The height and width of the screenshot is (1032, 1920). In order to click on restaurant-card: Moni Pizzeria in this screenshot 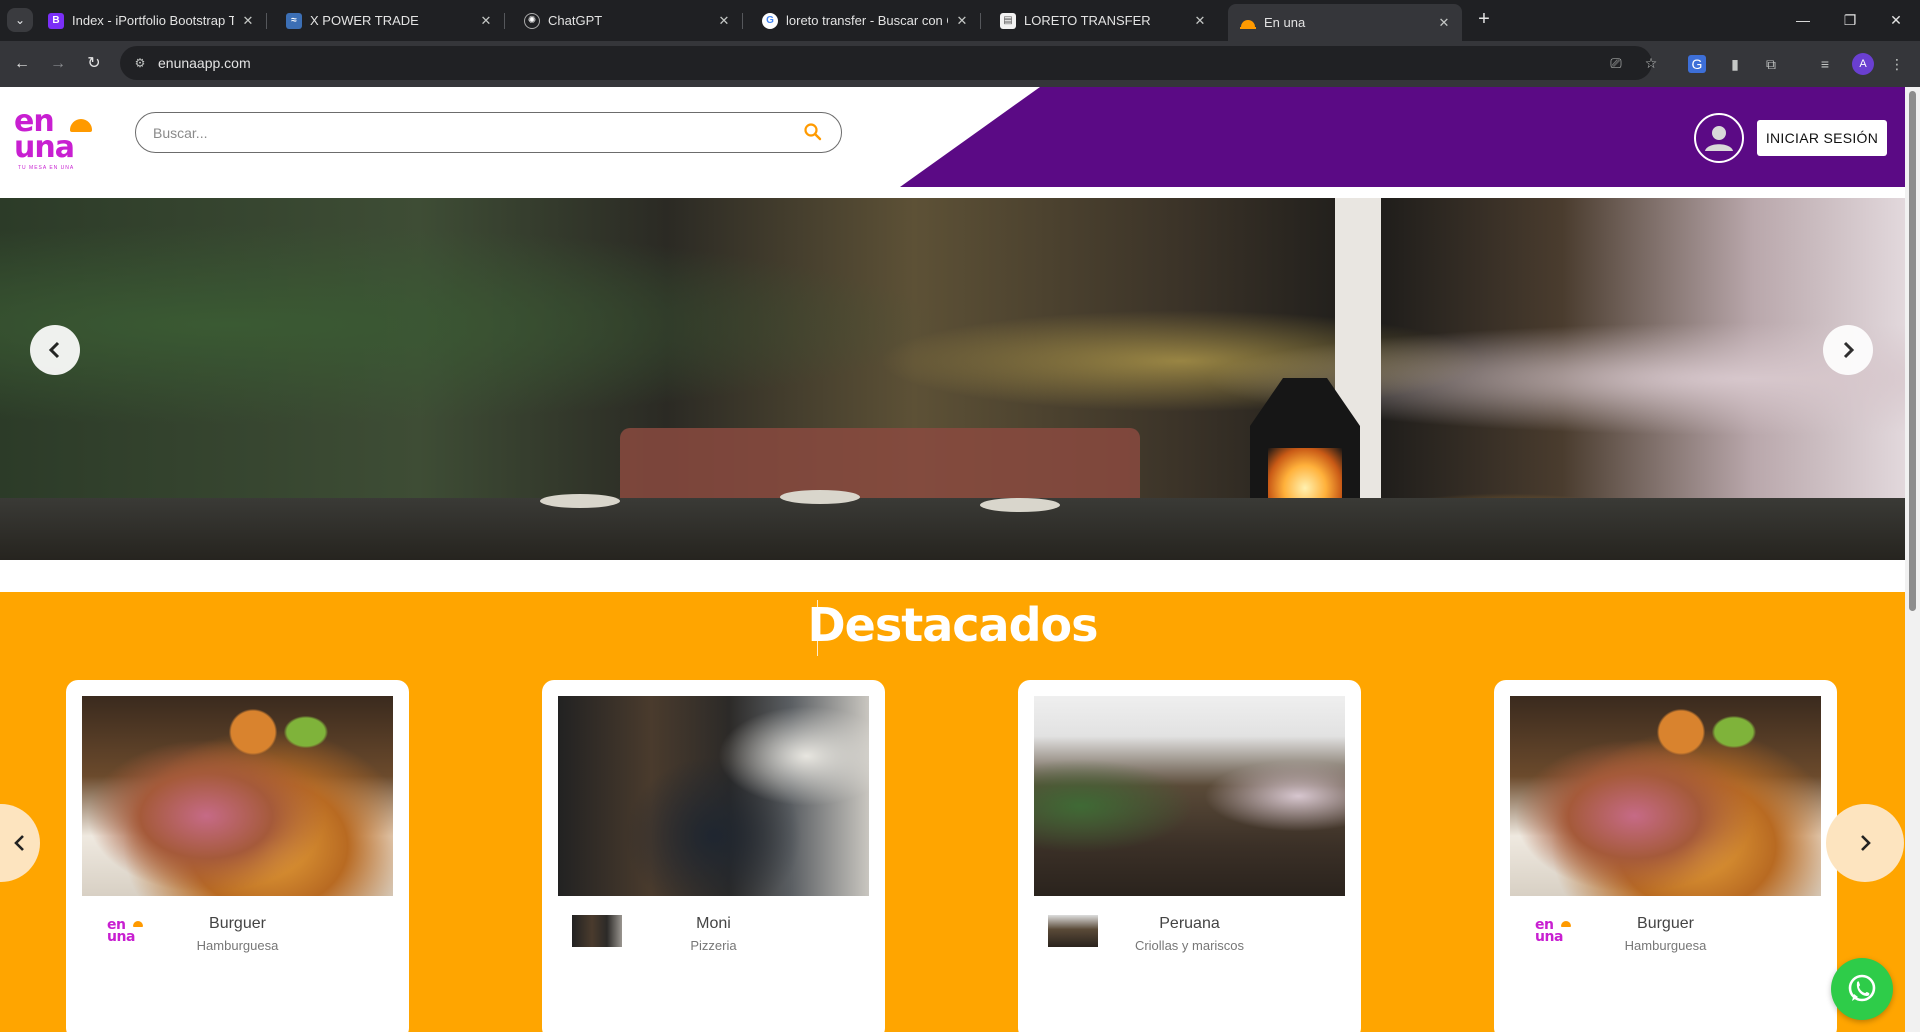, I will do `click(713, 856)`.